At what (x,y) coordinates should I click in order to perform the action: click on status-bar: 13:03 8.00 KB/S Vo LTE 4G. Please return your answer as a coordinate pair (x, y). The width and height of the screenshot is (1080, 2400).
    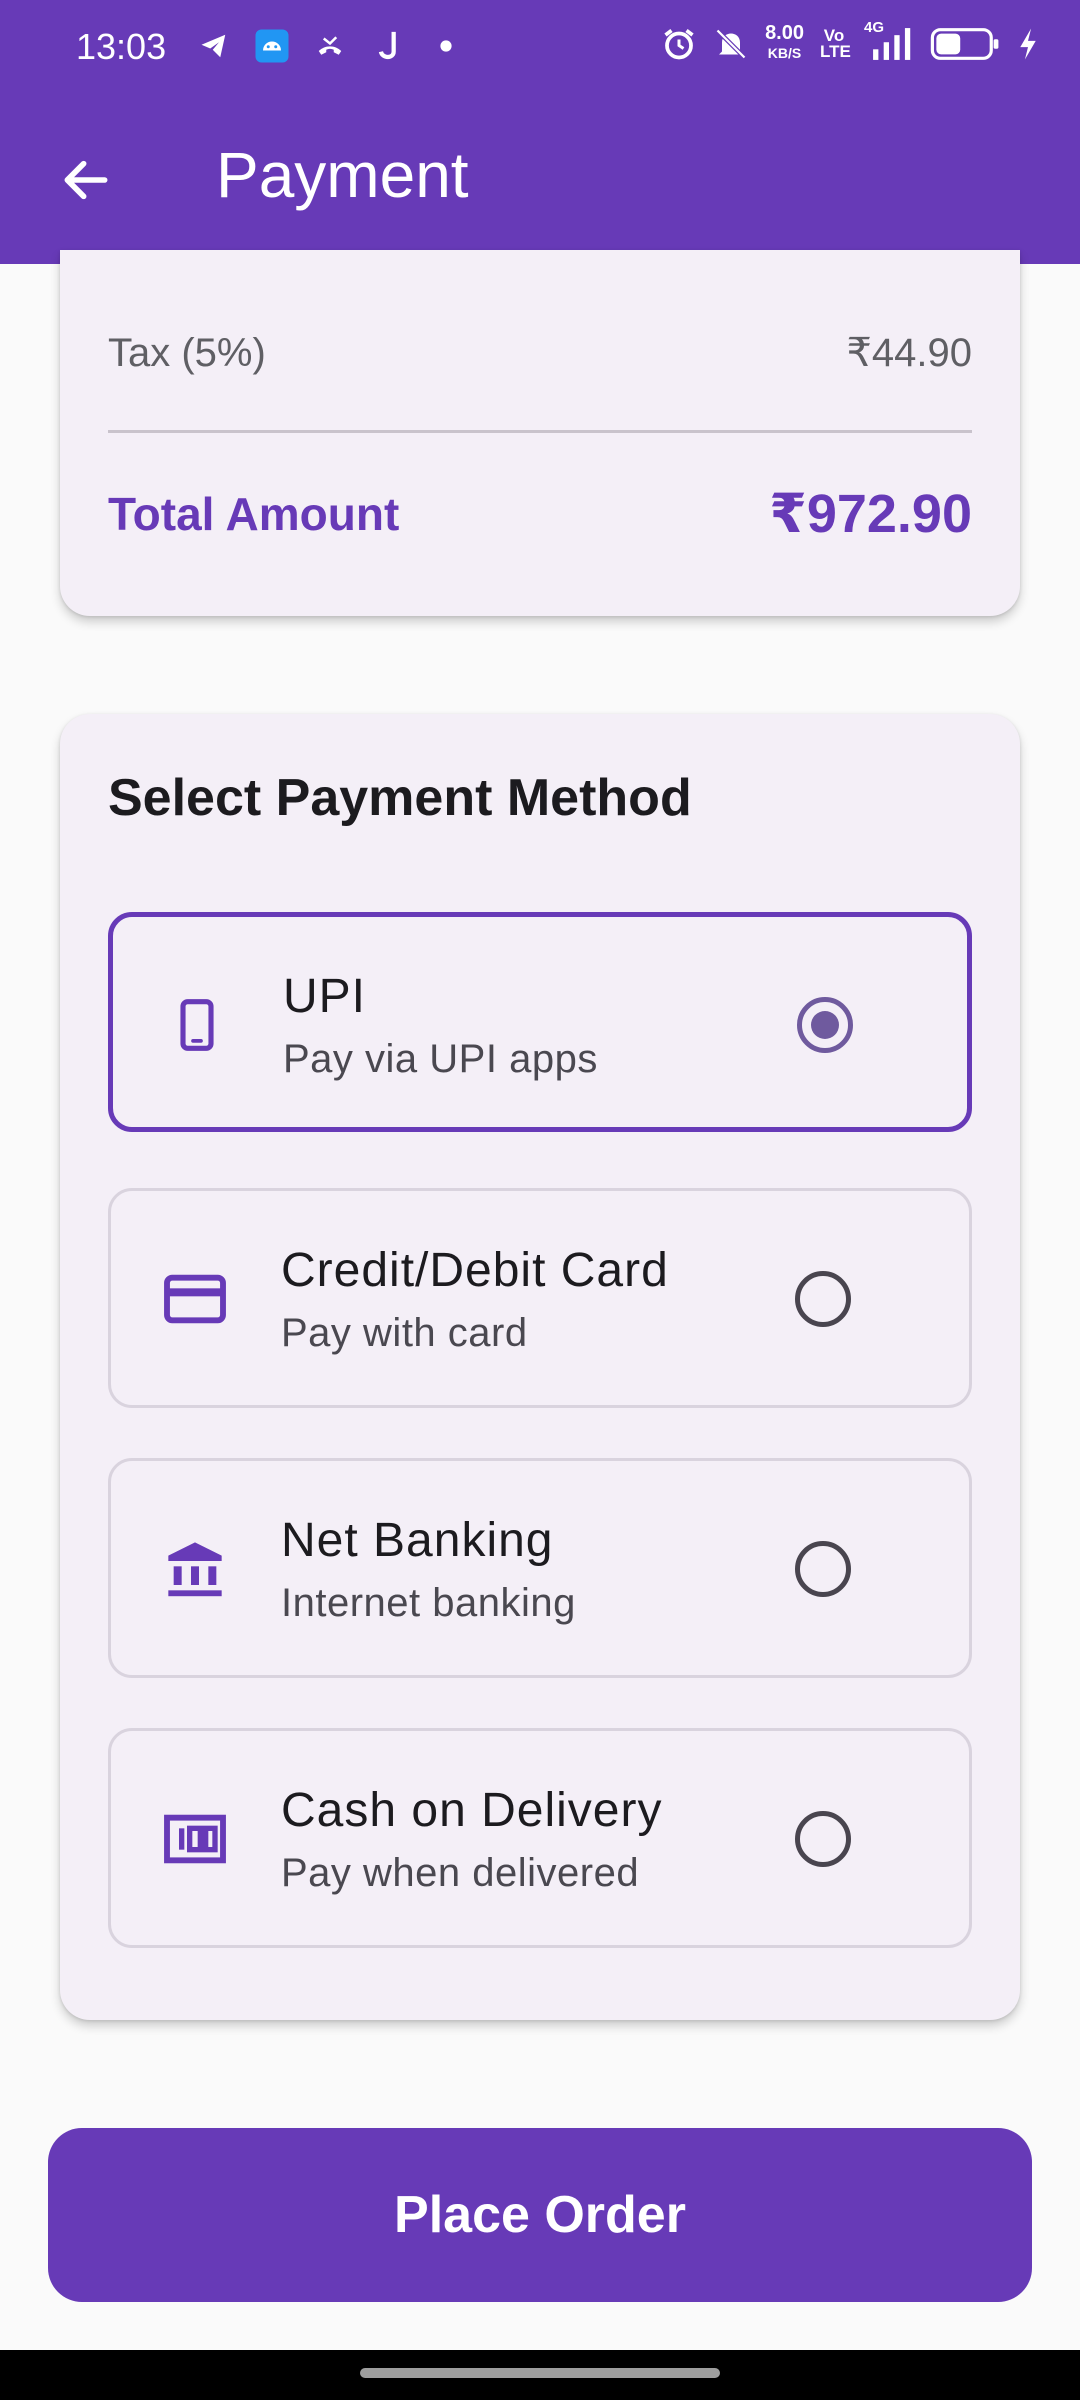
    Looking at the image, I should click on (540, 48).